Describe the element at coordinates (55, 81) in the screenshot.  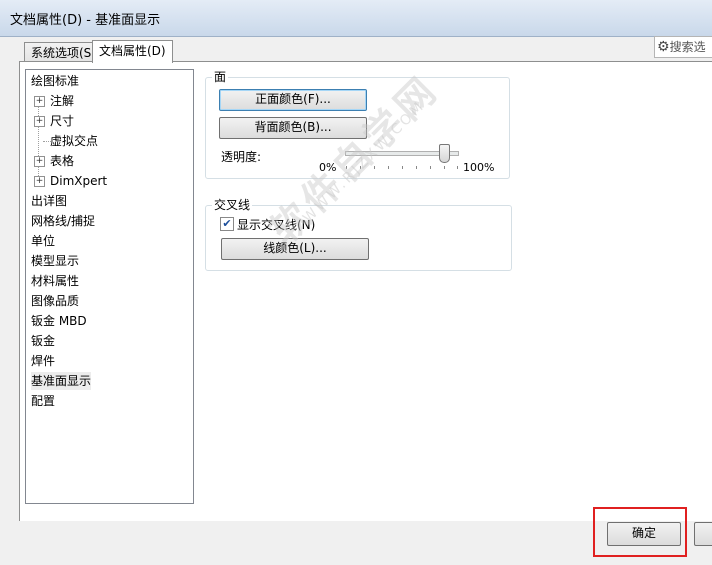
I see `tree-item-drafting-standard: 绘图标准` at that location.